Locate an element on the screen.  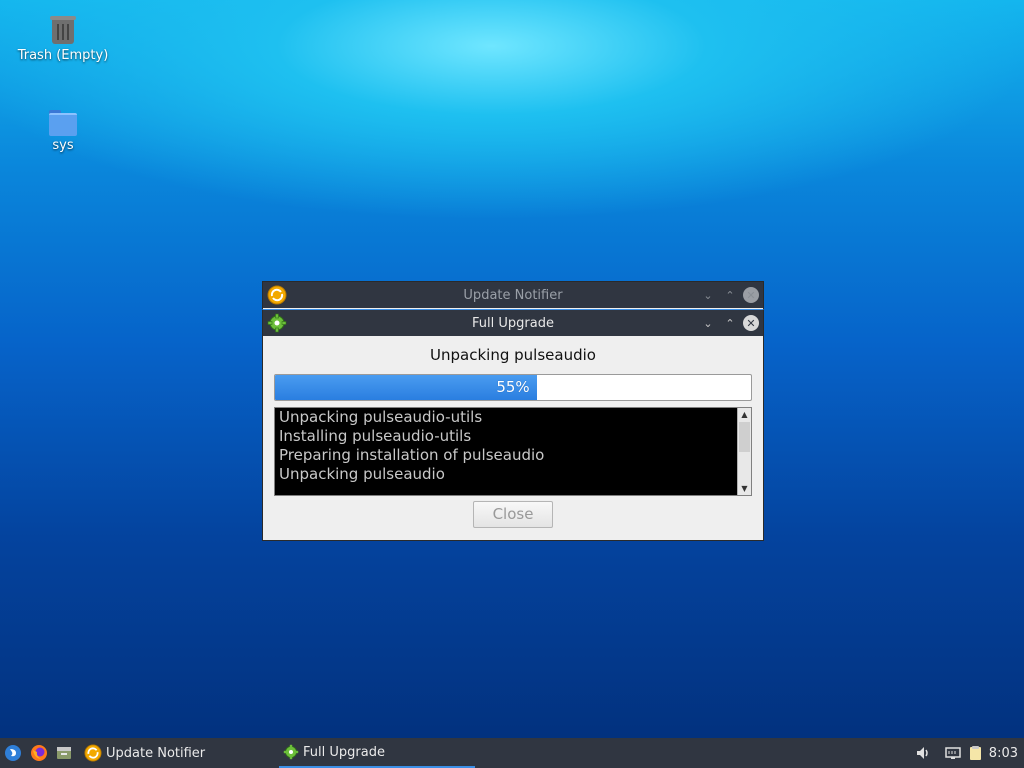
progress-label: 55% is located at coordinates (513, 387).